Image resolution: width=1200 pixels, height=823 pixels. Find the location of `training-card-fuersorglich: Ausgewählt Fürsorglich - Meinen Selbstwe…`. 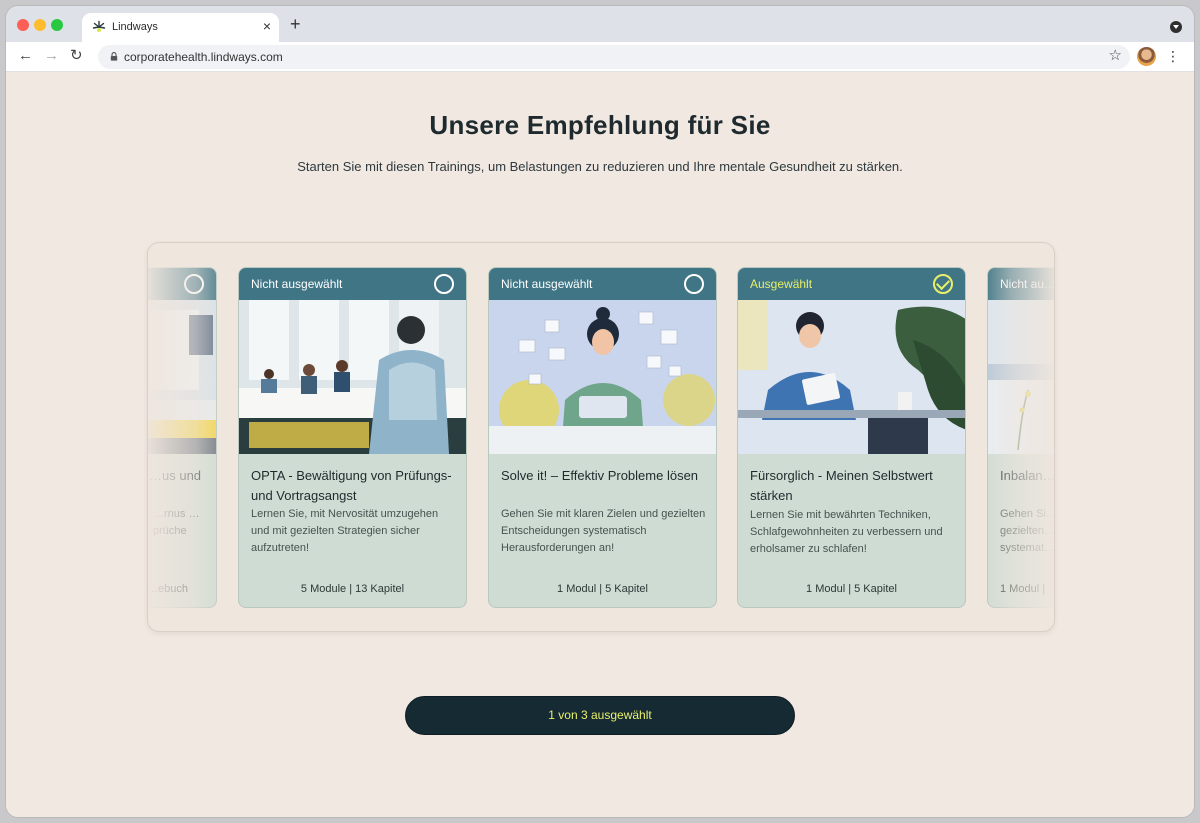

training-card-fuersorglich: Ausgewählt Fürsorglich - Meinen Selbstwe… is located at coordinates (851, 437).